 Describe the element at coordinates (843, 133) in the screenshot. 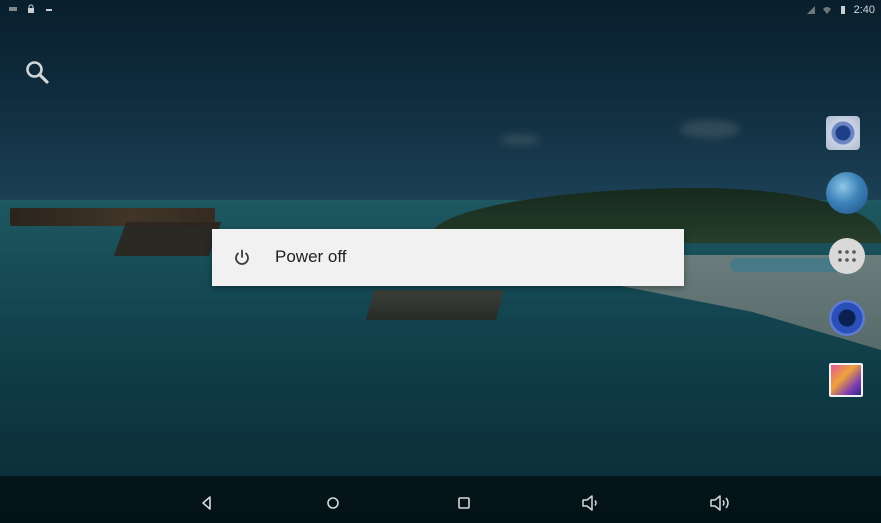

I see `camera-icon` at that location.